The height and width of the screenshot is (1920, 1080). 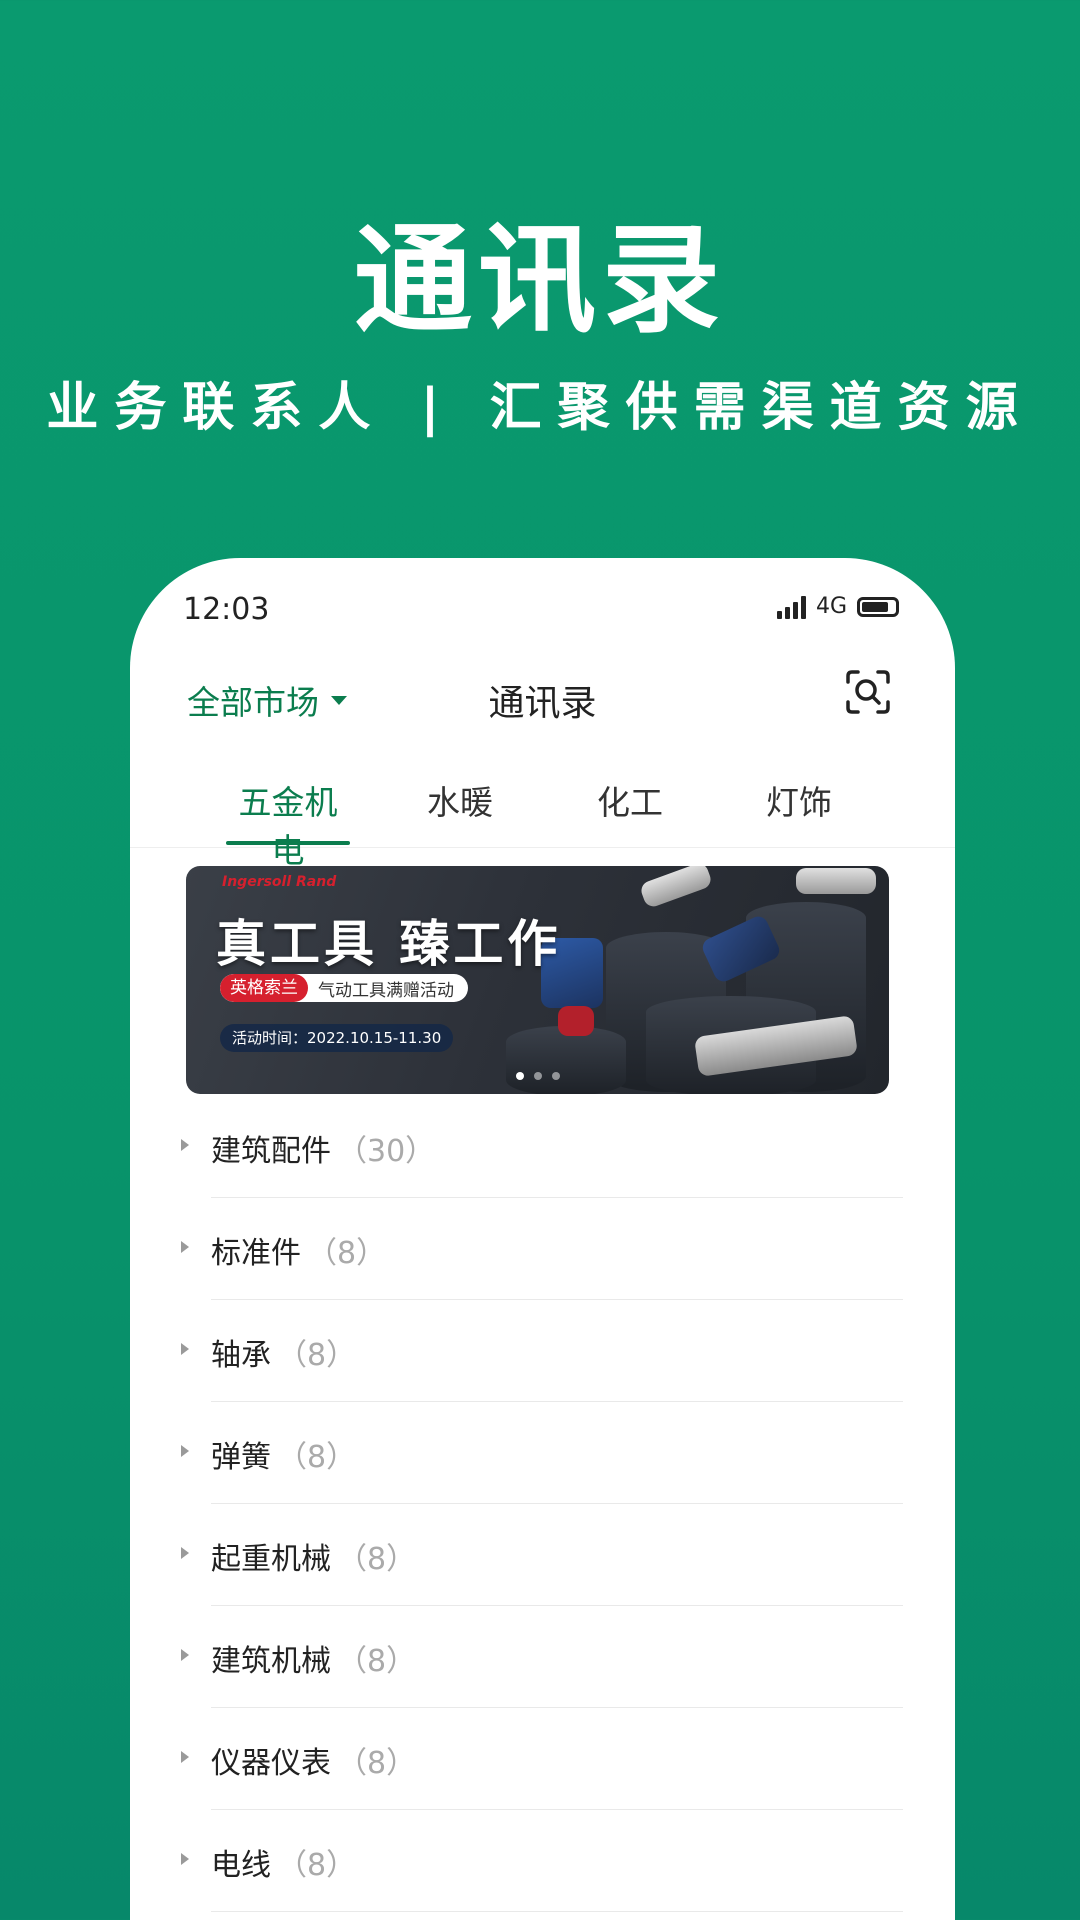 What do you see at coordinates (542, 1555) in the screenshot?
I see `list-item: 起重机械 （8）` at bounding box center [542, 1555].